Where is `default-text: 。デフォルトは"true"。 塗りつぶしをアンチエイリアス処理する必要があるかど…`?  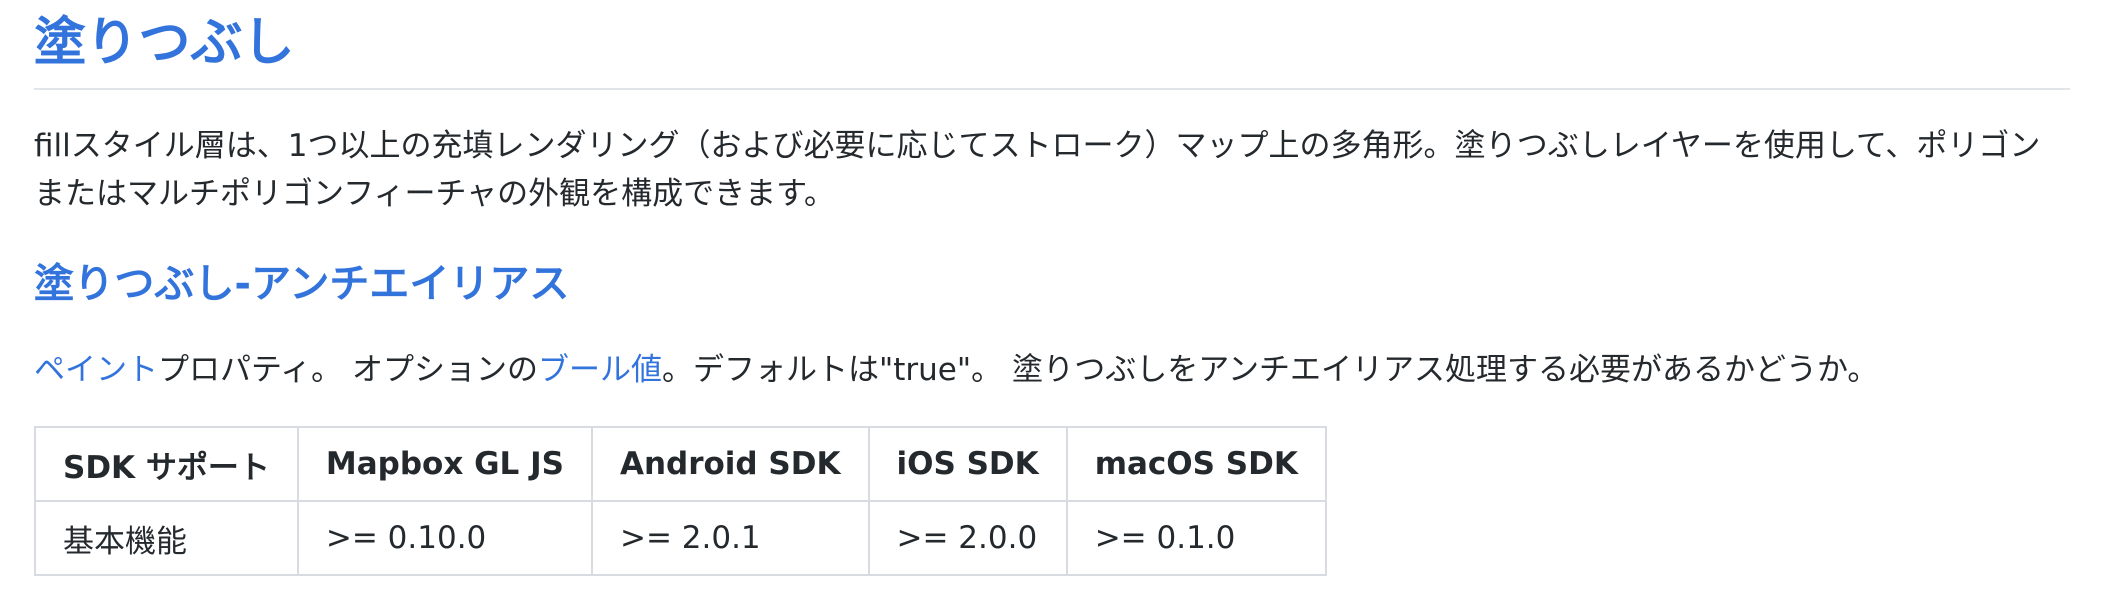
default-text: 。デフォルトは"true"。 塗りつぶしをアンチエイリアス処理する必要があるかど… is located at coordinates (1270, 370).